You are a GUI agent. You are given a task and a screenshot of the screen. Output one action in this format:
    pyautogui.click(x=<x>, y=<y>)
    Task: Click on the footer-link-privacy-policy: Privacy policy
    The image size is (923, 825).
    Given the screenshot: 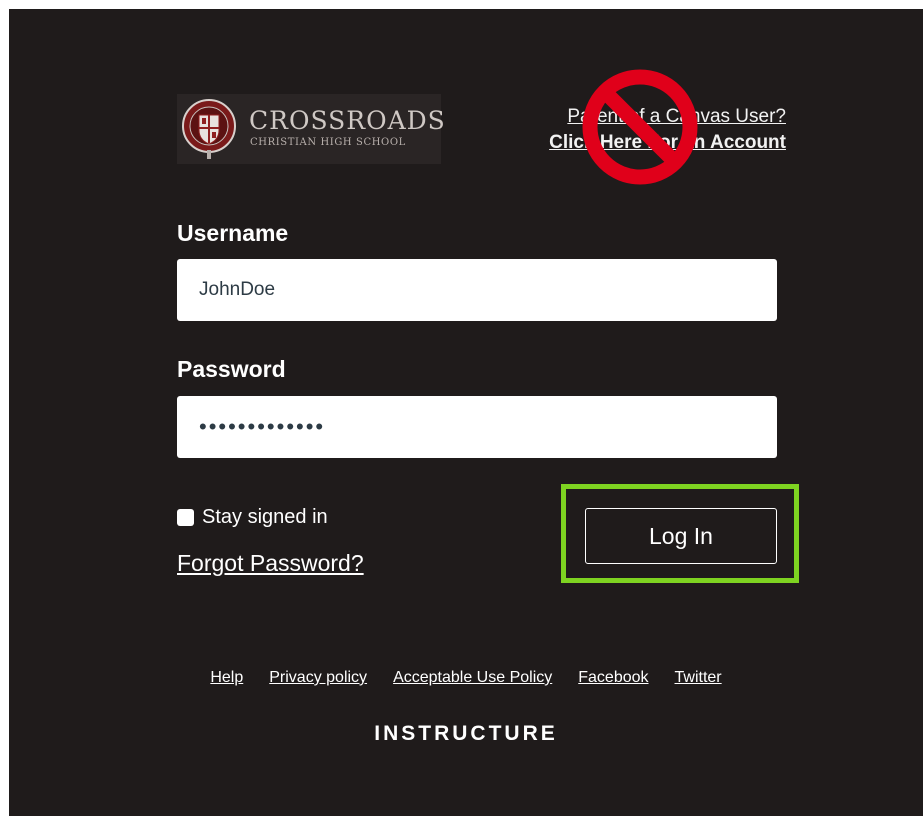 What is the action you would take?
    pyautogui.click(x=318, y=678)
    